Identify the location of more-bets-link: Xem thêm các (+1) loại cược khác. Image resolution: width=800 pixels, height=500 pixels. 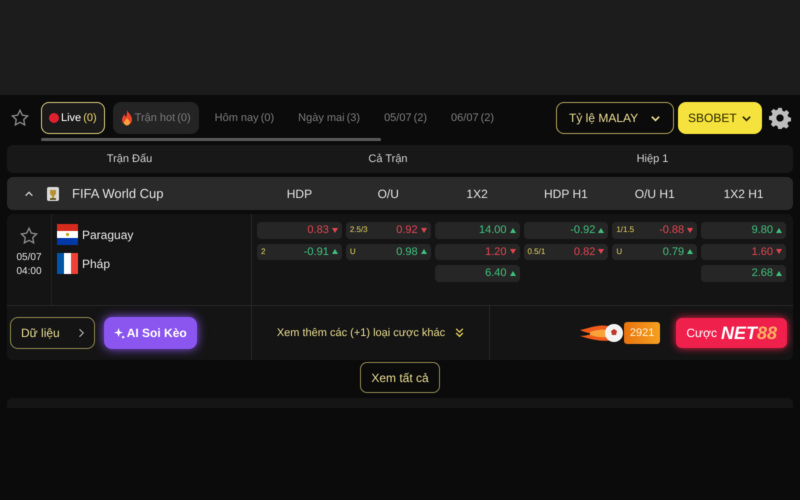
(370, 333).